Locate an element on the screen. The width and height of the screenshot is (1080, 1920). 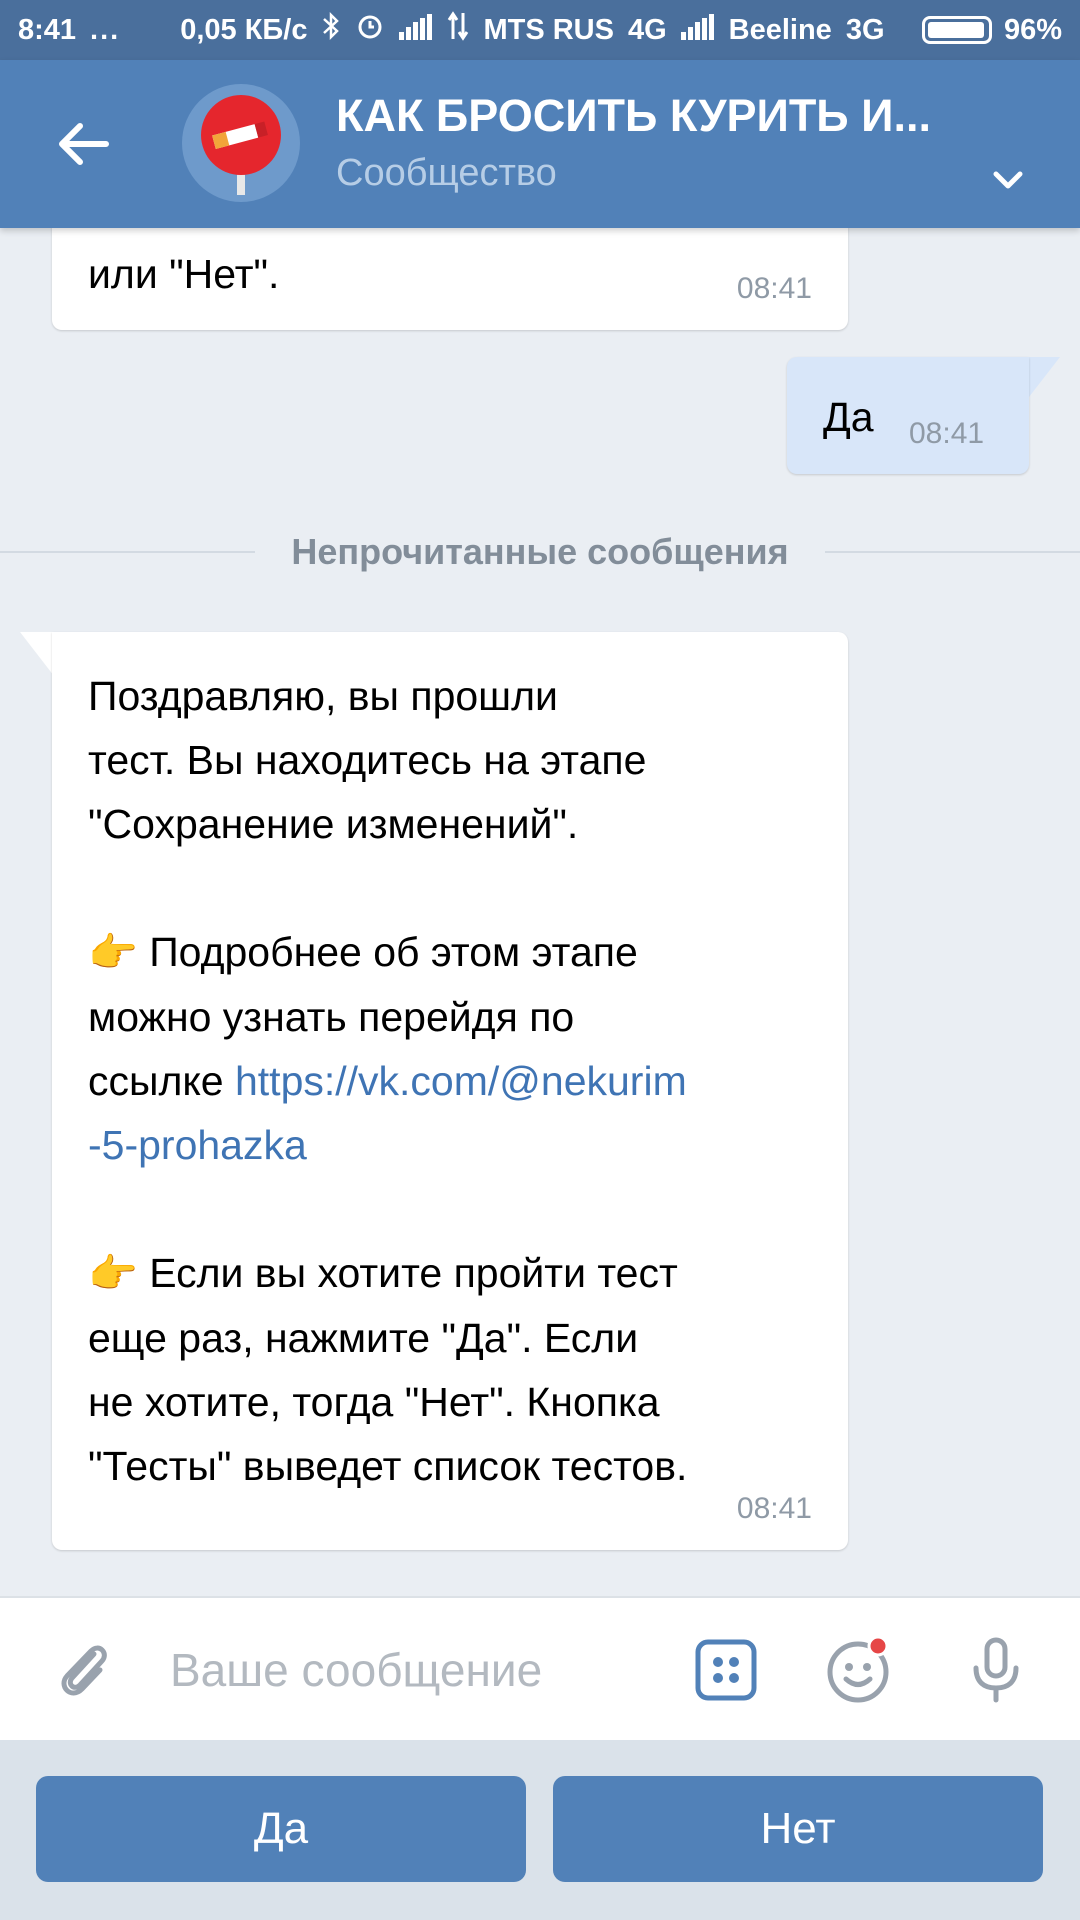
message-text: или "Нет". is located at coordinates (184, 274).